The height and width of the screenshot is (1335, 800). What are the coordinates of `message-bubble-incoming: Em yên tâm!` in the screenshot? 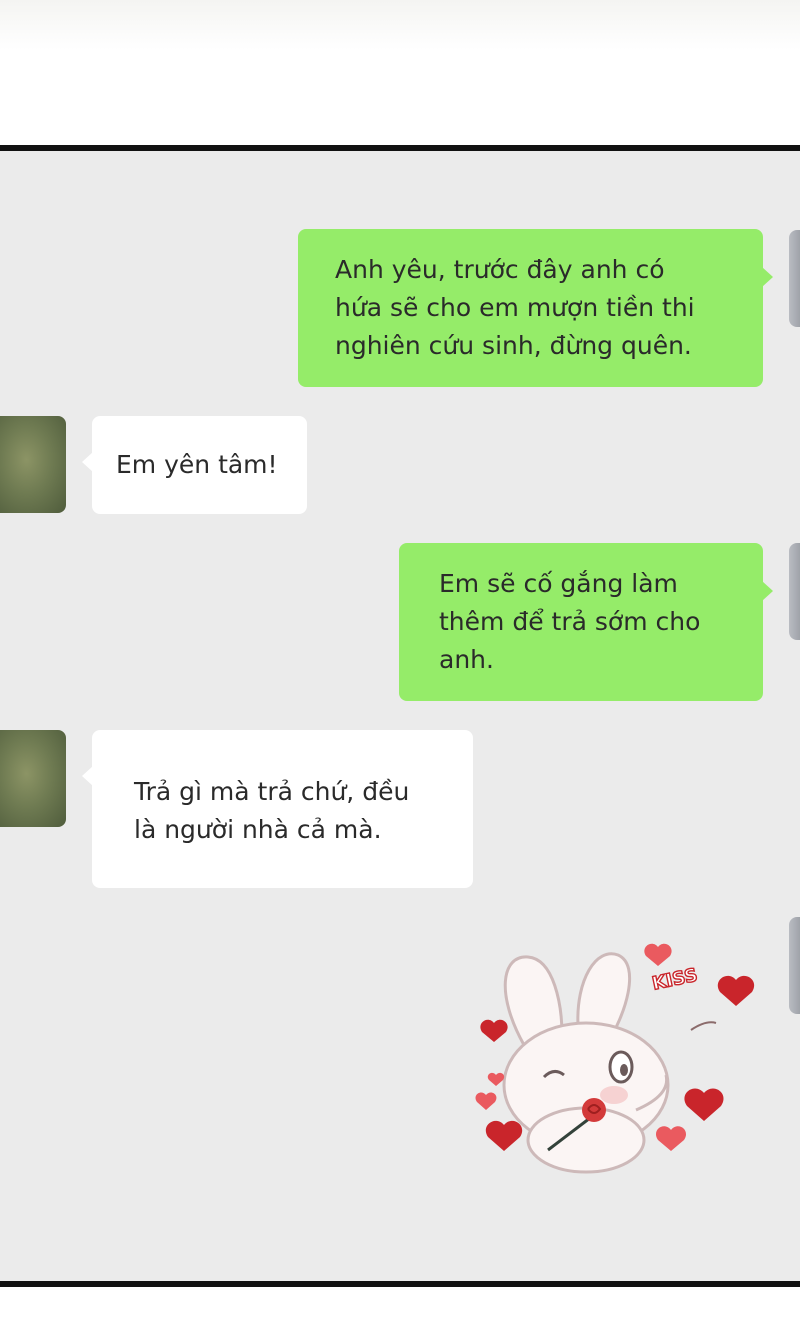 It's located at (194, 465).